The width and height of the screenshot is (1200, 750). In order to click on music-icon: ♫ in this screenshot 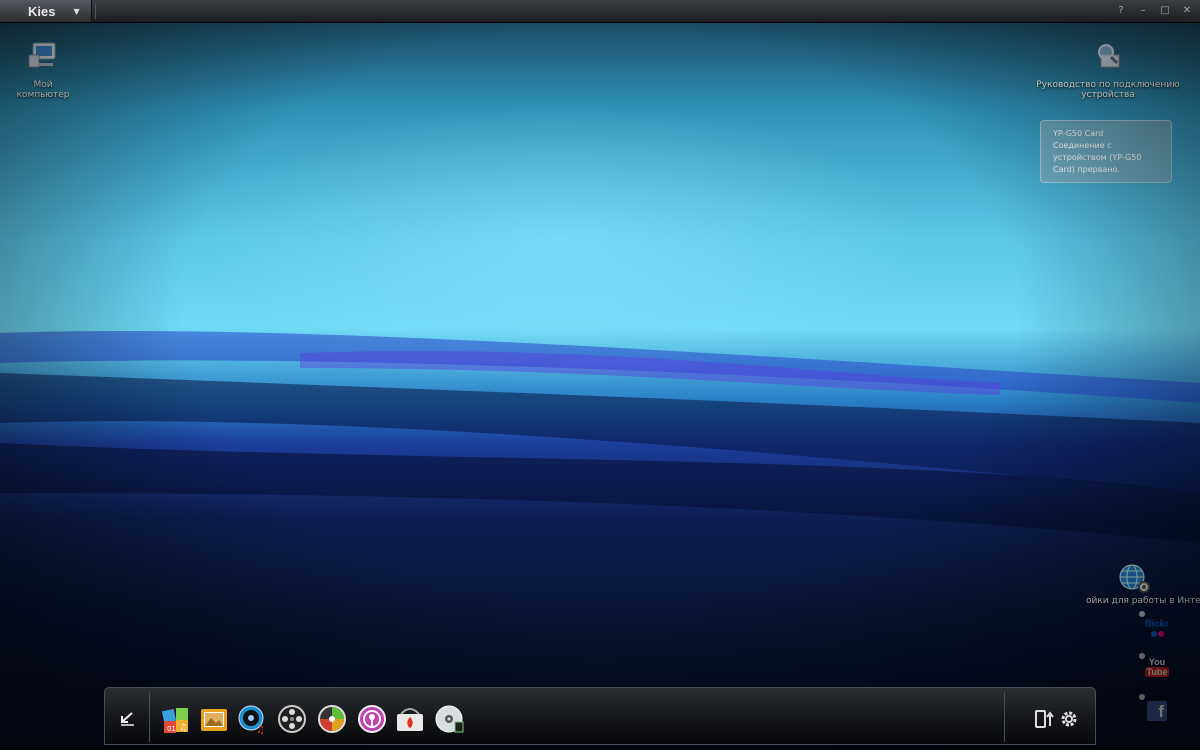, I will do `click(252, 719)`.